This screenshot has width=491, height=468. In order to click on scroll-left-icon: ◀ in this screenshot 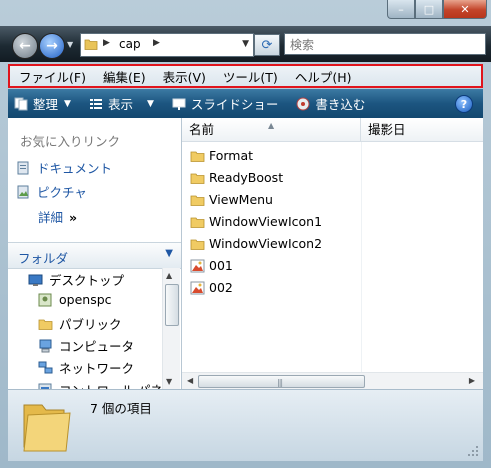, I will do `click(190, 380)`.